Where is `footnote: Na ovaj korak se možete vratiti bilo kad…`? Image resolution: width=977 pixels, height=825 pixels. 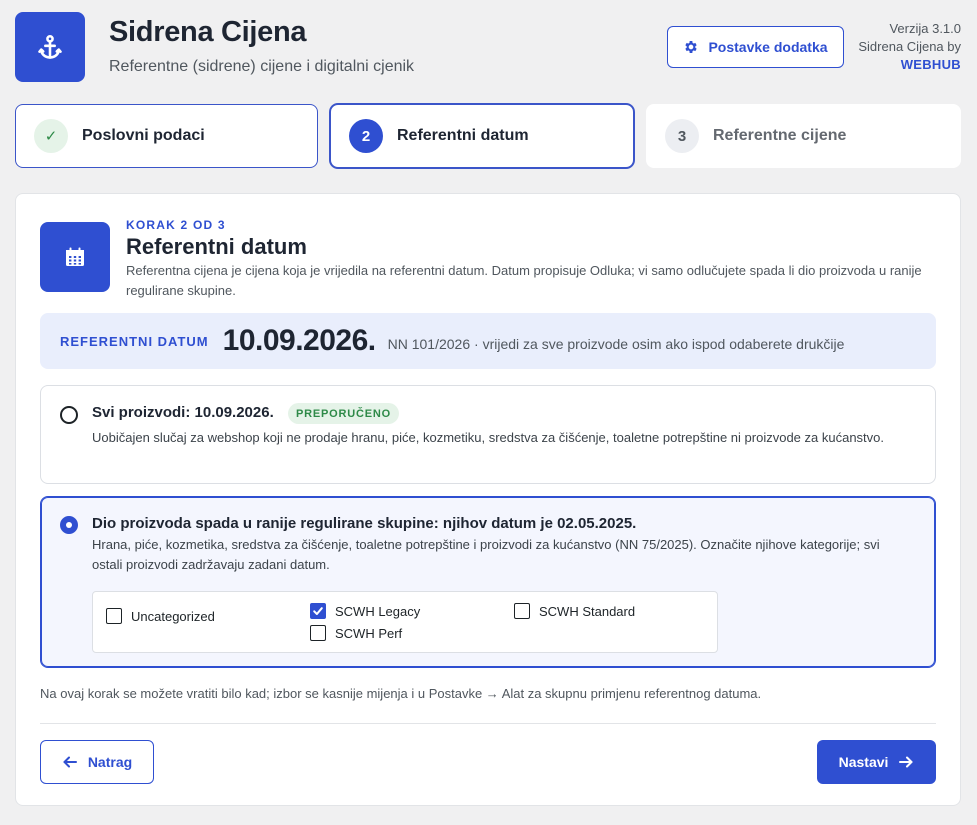
footnote: Na ovaj korak se možete vratiti bilo kad… is located at coordinates (401, 693).